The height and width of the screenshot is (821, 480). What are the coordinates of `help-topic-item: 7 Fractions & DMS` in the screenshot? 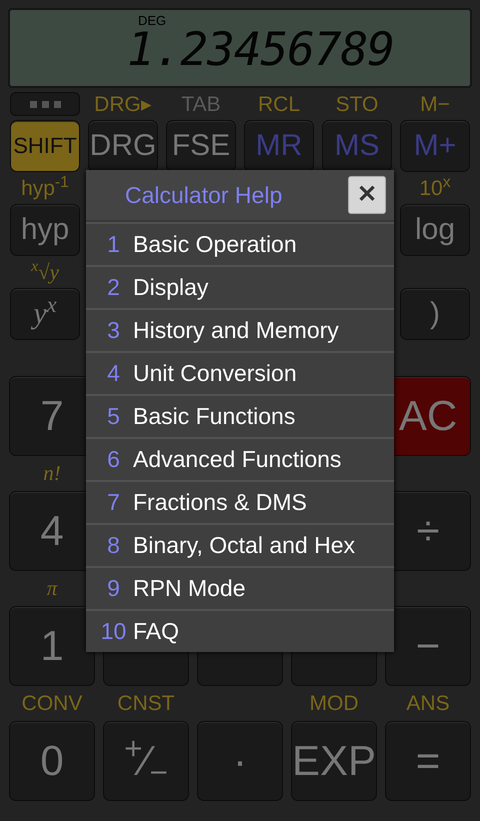 It's located at (240, 501).